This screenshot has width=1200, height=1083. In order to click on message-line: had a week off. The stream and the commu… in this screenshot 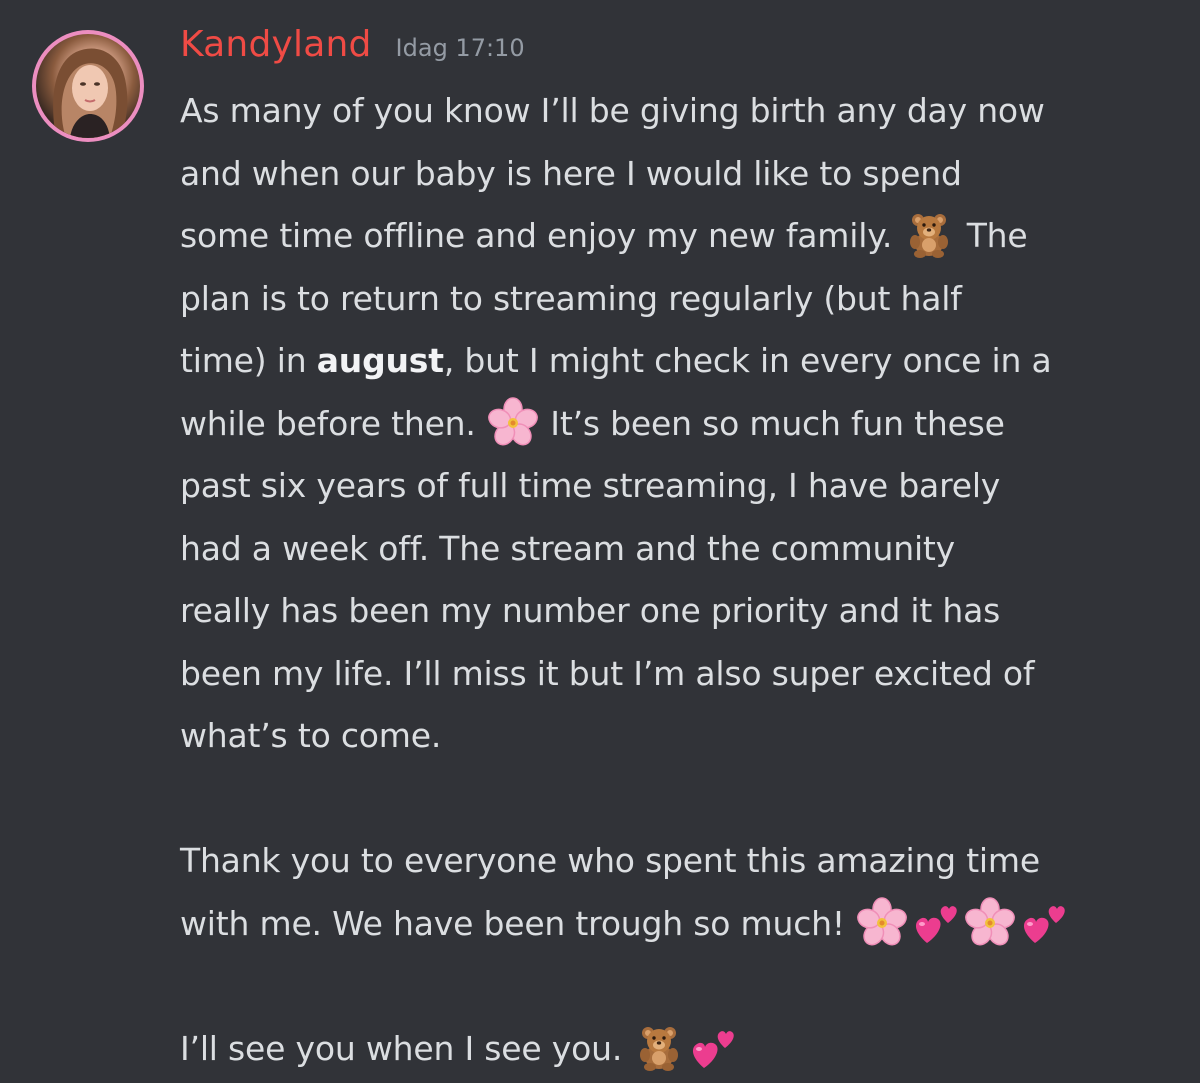, I will do `click(680, 551)`.